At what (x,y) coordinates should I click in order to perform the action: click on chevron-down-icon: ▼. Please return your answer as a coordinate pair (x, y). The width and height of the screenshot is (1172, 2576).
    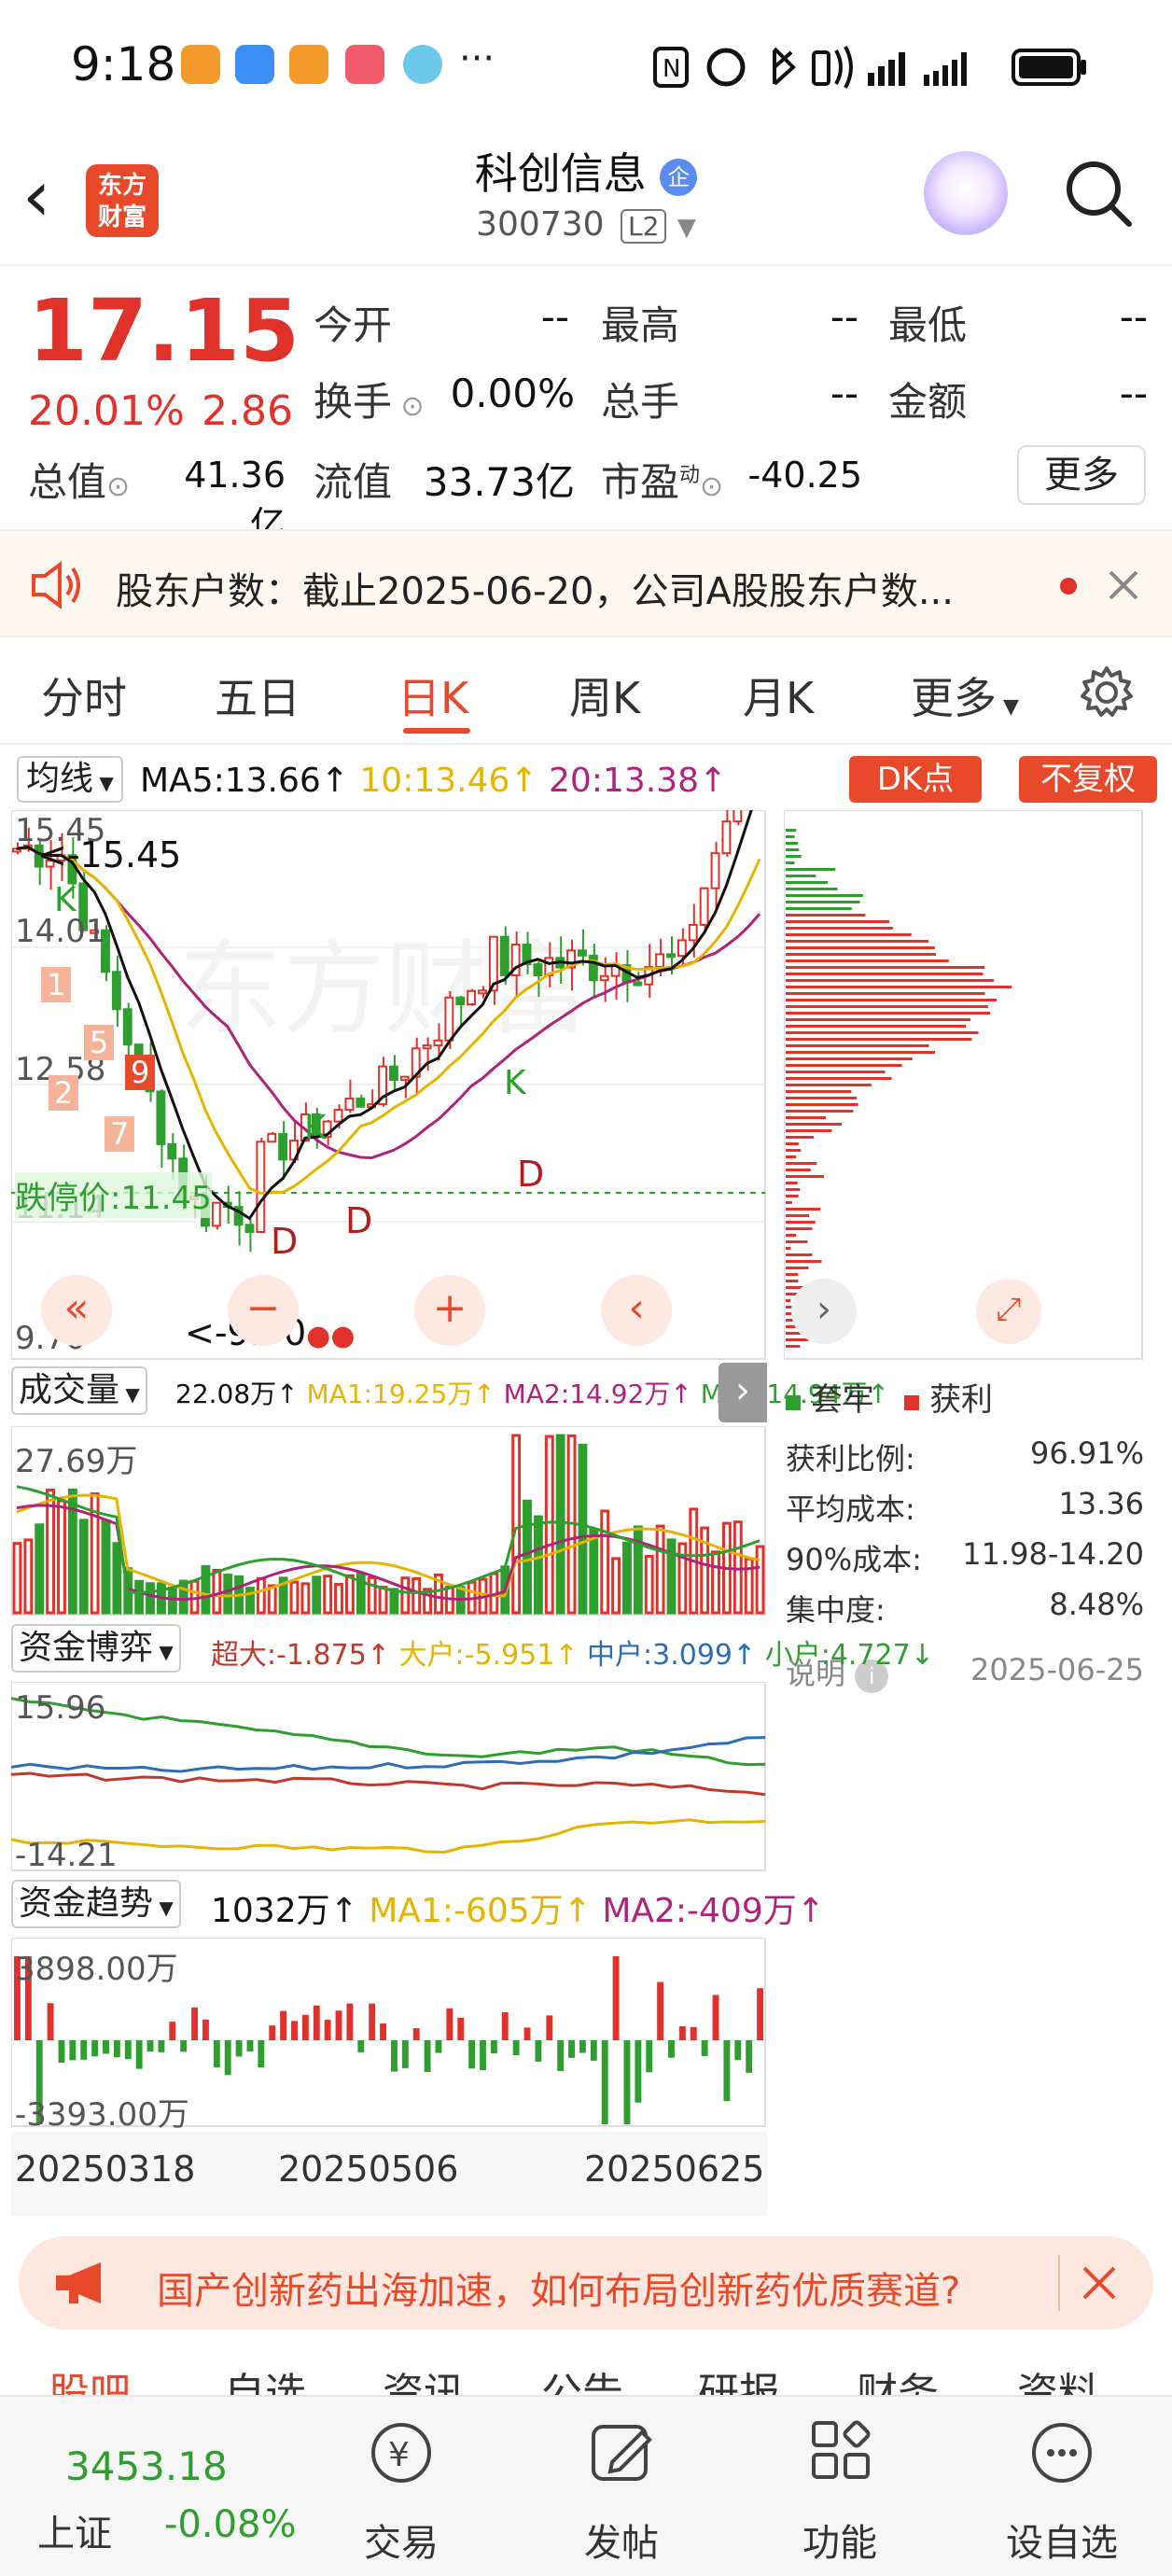
    Looking at the image, I should click on (686, 228).